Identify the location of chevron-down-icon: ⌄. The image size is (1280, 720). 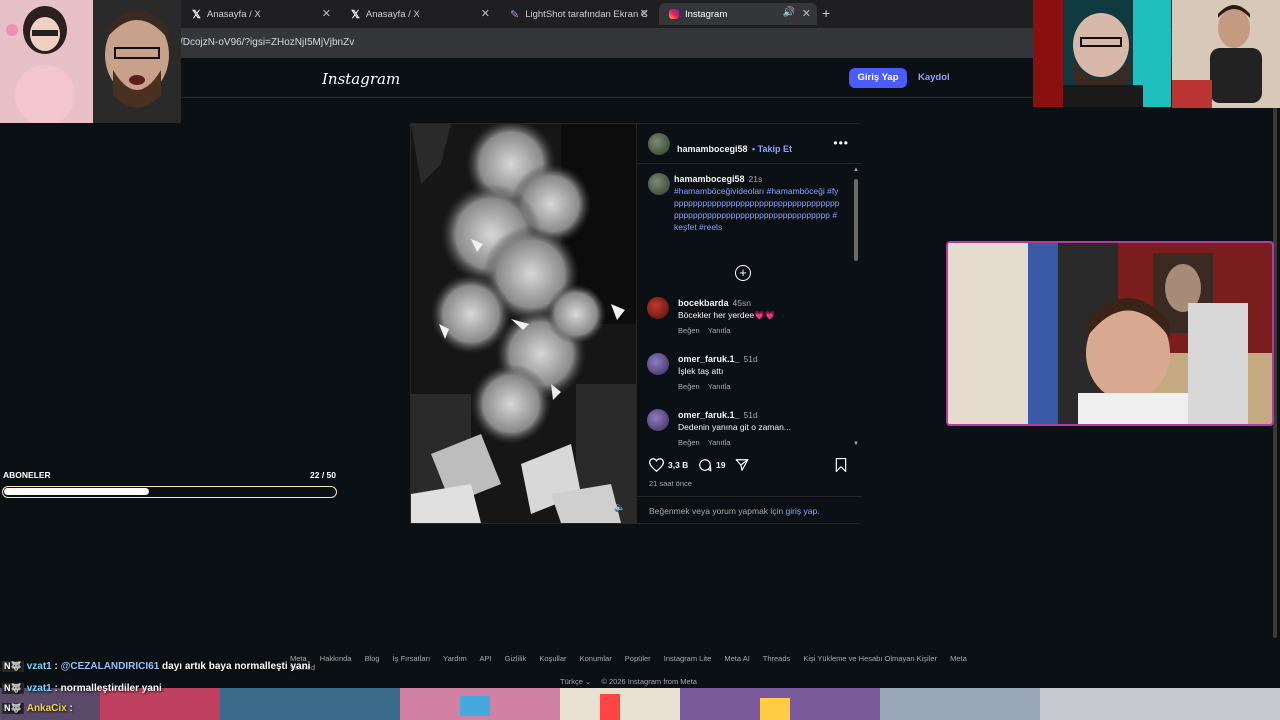
(588, 681).